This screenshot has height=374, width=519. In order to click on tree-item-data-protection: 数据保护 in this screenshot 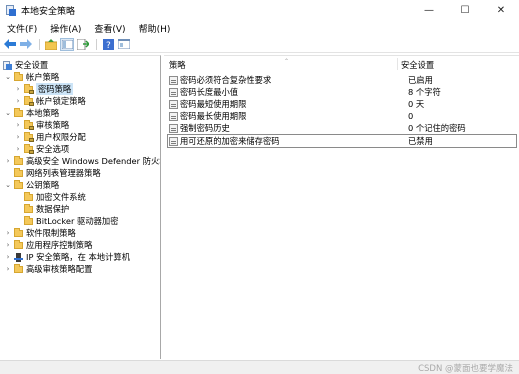, I will do `click(46, 209)`.